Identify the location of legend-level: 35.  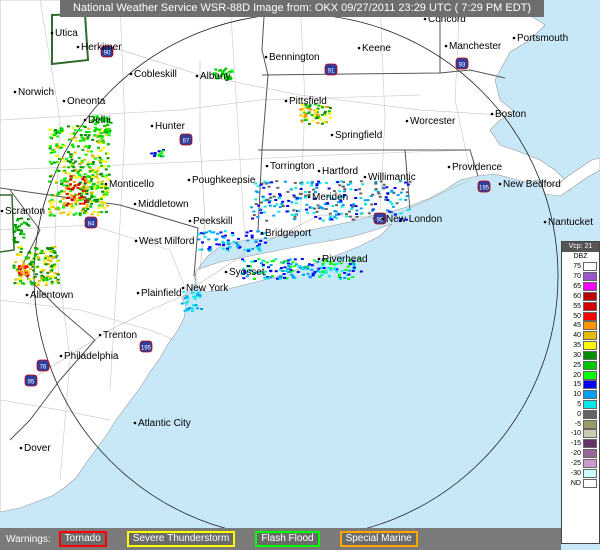
(580, 346).